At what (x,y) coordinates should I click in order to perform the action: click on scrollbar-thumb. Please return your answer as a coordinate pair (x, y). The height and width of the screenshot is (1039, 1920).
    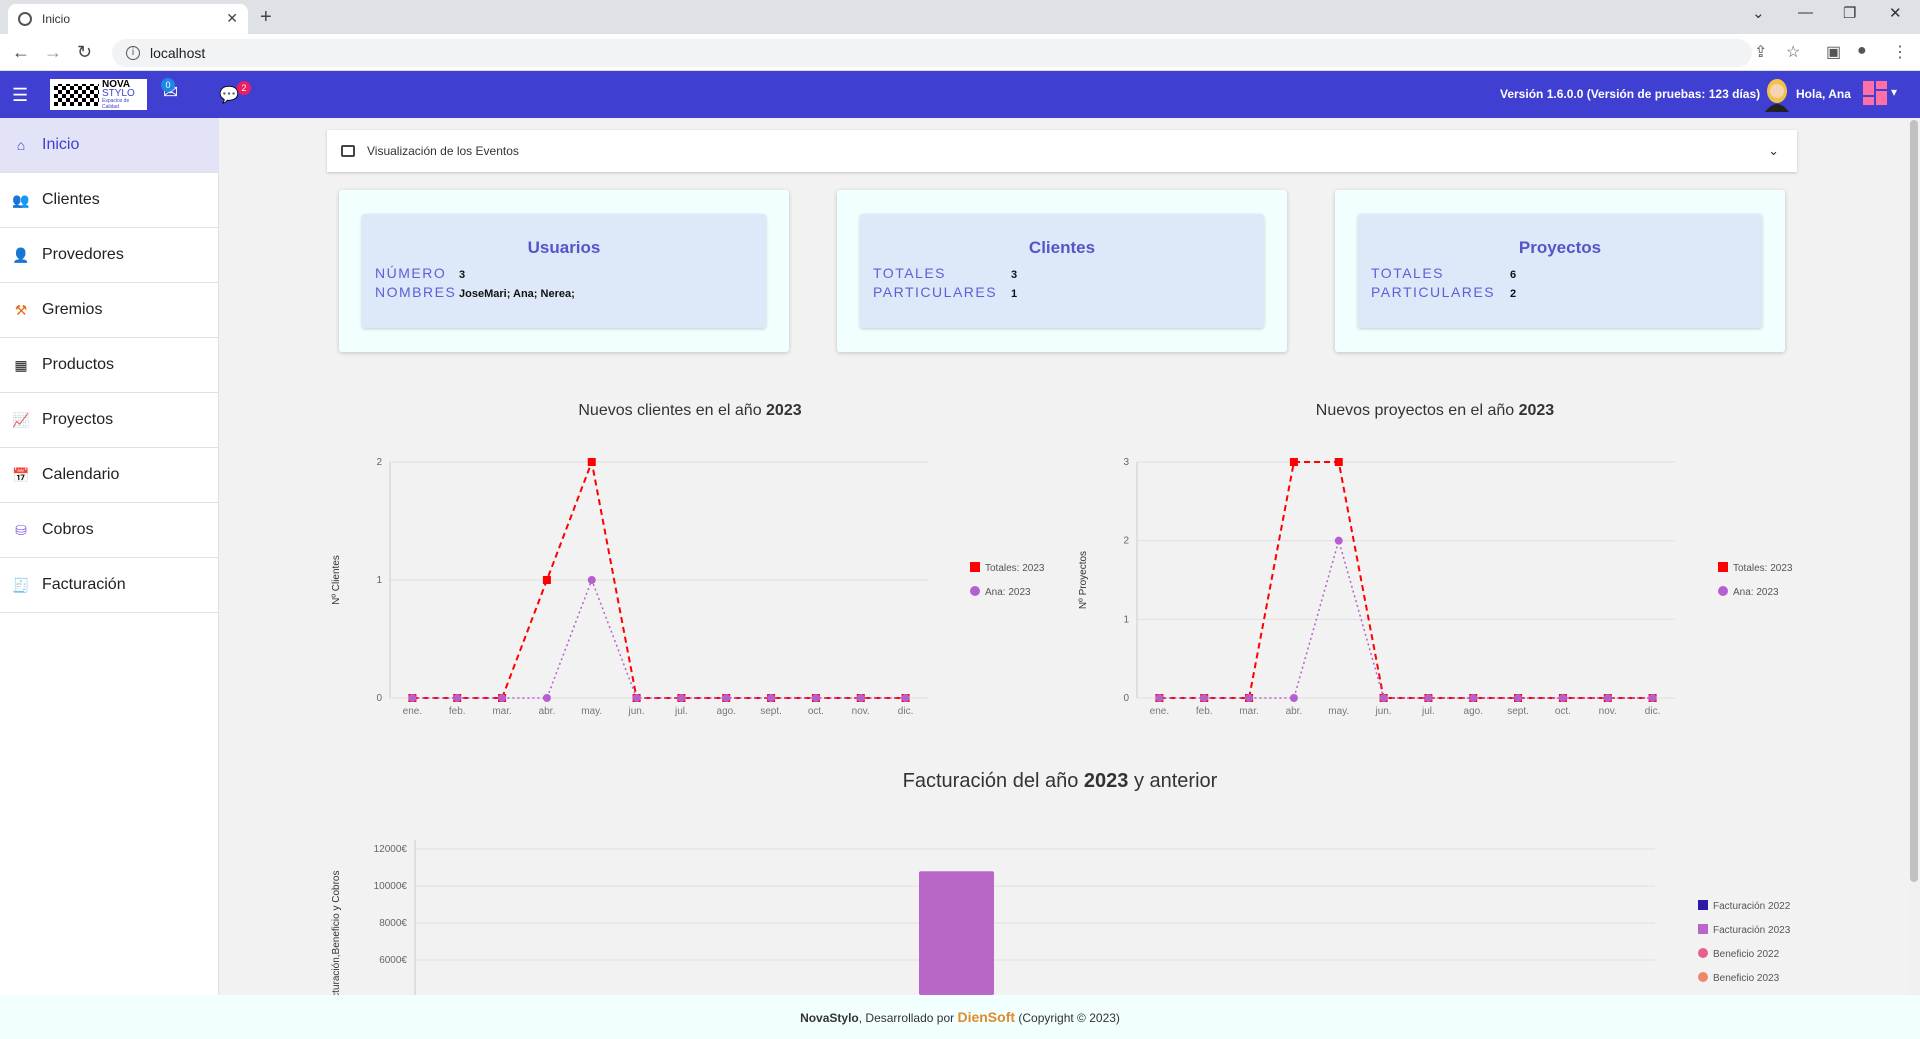
    Looking at the image, I should click on (1914, 501).